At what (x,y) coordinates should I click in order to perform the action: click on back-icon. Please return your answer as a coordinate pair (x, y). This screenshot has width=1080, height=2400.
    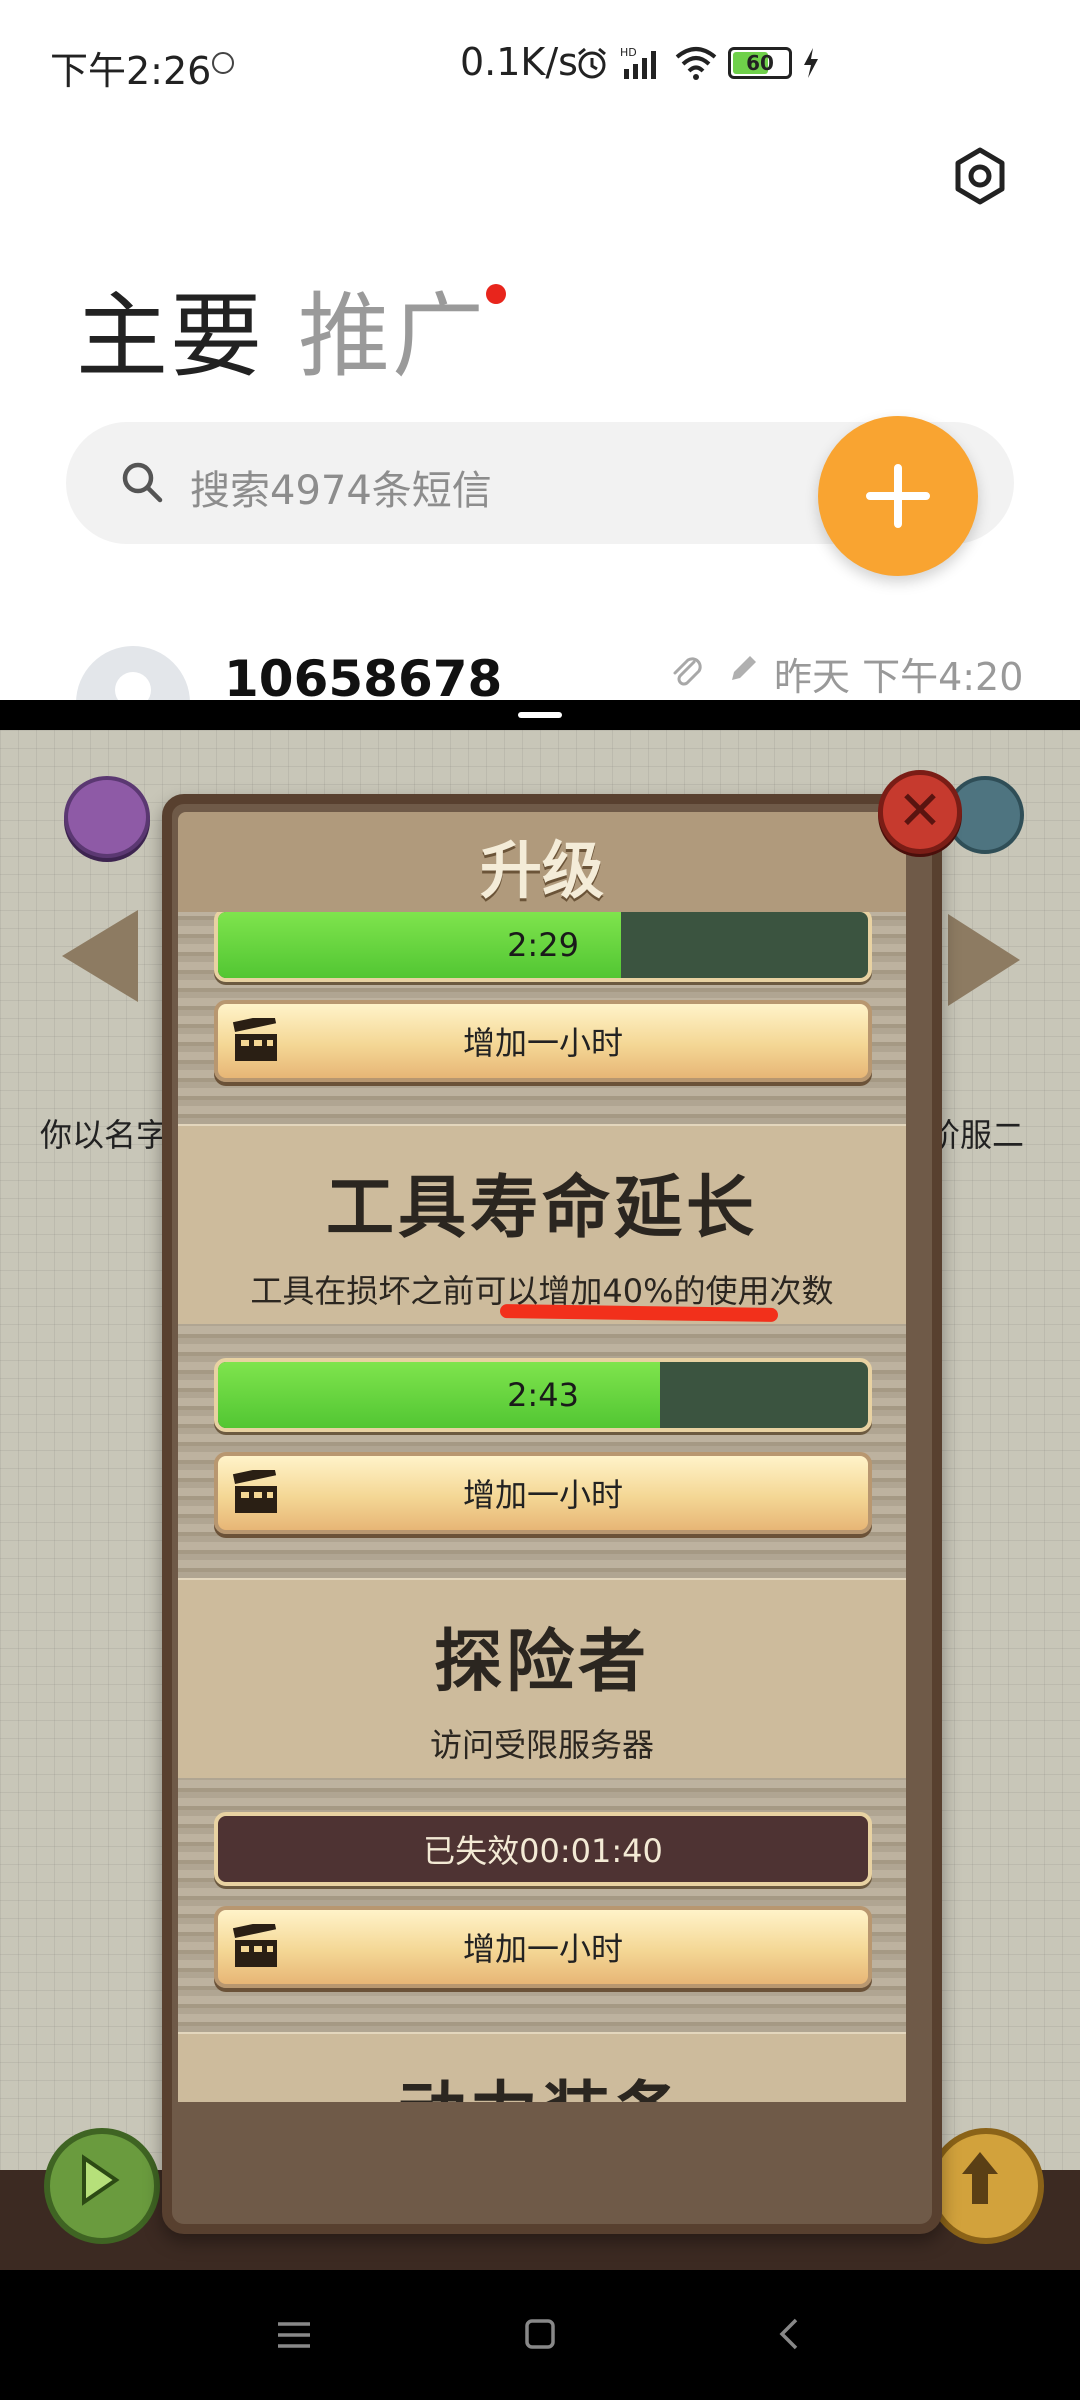
    Looking at the image, I should click on (790, 2334).